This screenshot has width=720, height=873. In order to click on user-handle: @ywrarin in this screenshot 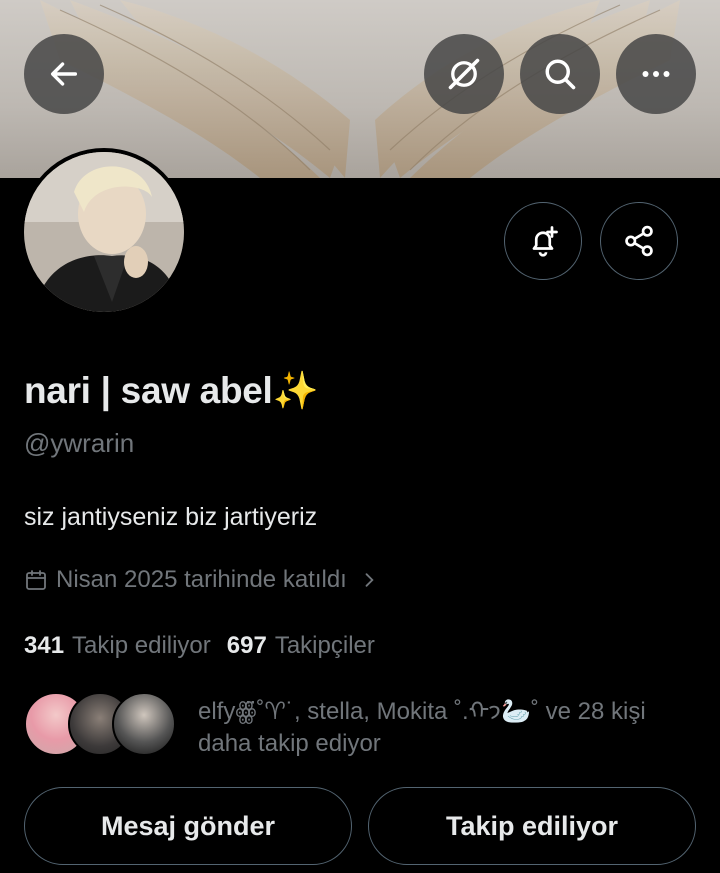, I will do `click(79, 443)`.